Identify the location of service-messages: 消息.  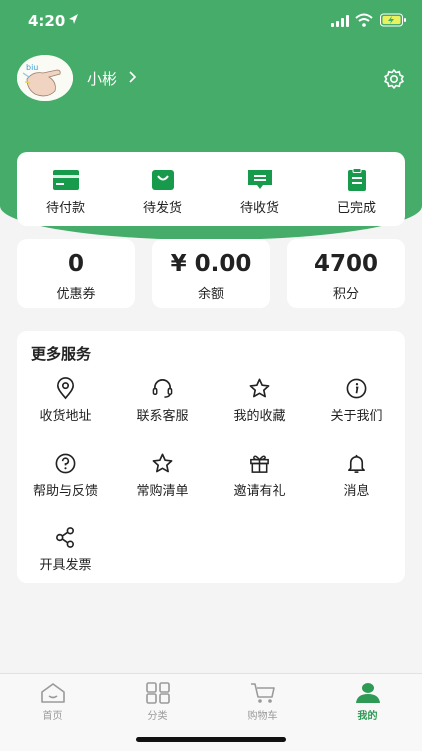
(356, 477).